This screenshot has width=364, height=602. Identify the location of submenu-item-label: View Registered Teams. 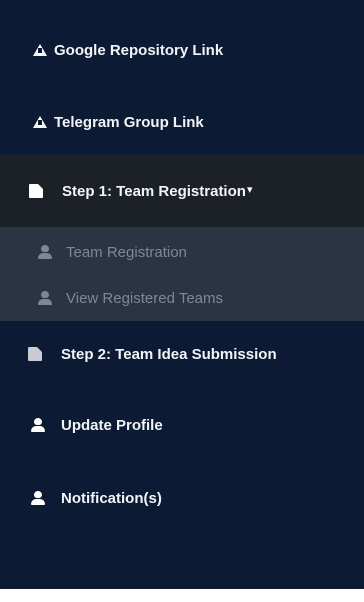
(145, 298).